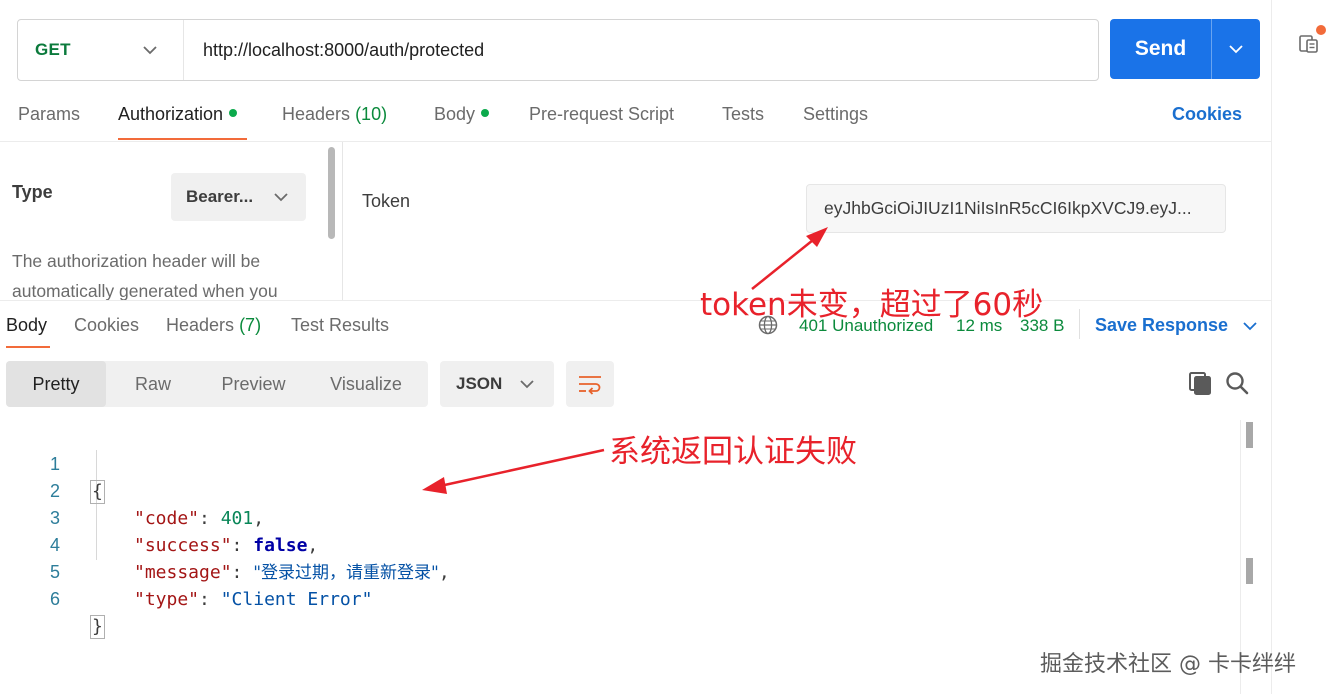  I want to click on divider, so click(1079, 324).